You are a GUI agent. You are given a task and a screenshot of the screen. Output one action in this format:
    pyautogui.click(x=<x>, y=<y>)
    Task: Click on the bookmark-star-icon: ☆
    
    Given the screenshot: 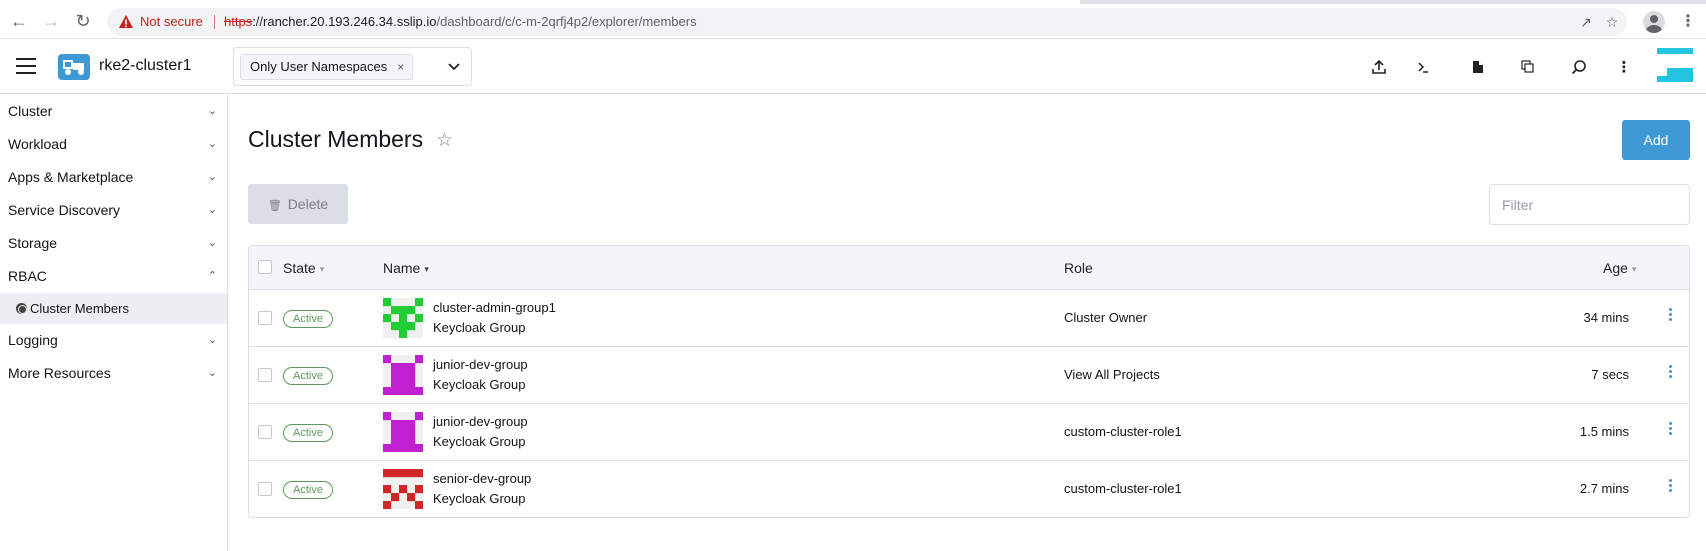 What is the action you would take?
    pyautogui.click(x=1612, y=22)
    